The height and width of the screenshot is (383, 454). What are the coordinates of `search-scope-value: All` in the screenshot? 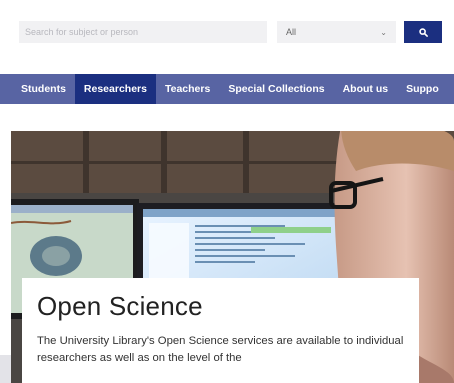 It's located at (291, 32).